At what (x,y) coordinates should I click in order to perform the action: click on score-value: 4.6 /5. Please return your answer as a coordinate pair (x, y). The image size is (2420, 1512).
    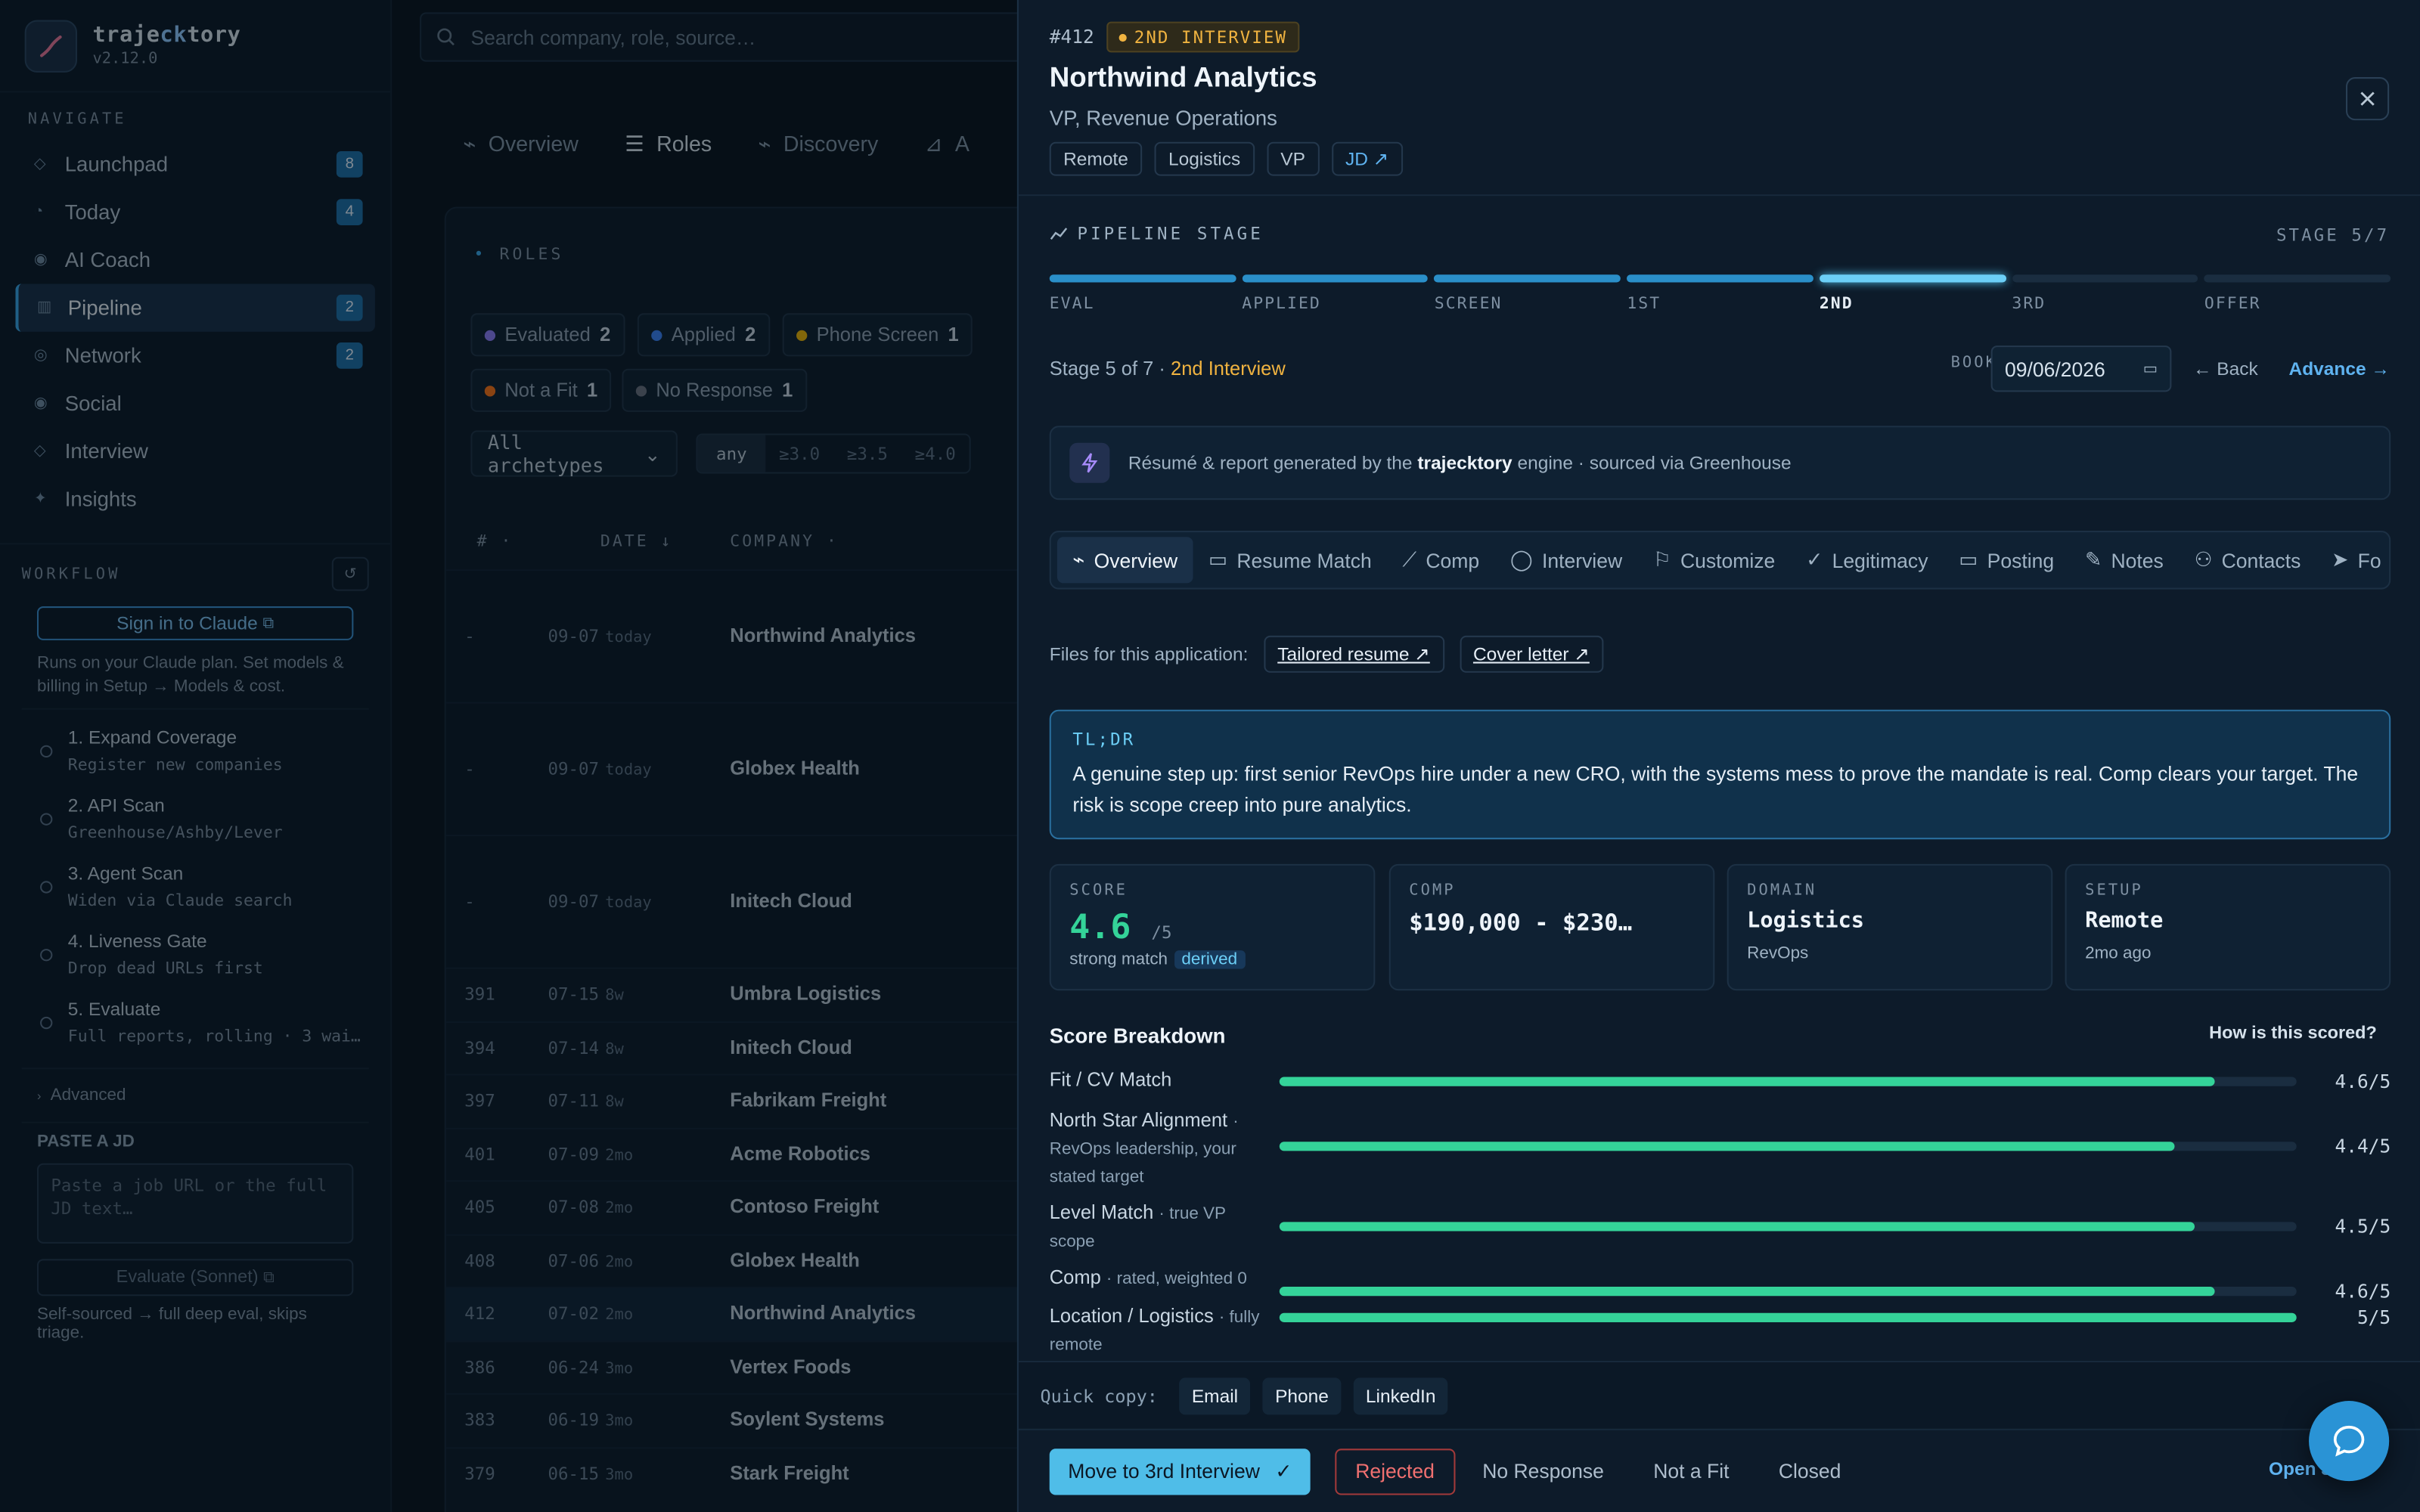
    Looking at the image, I should click on (1120, 928).